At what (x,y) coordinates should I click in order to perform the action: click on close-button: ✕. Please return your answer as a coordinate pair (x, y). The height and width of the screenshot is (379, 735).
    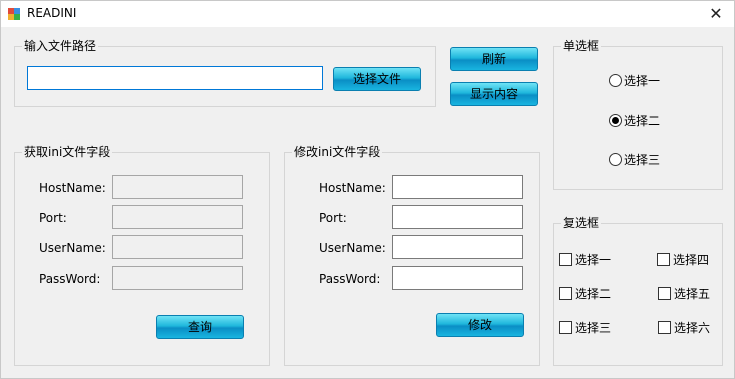
    Looking at the image, I should click on (716, 14).